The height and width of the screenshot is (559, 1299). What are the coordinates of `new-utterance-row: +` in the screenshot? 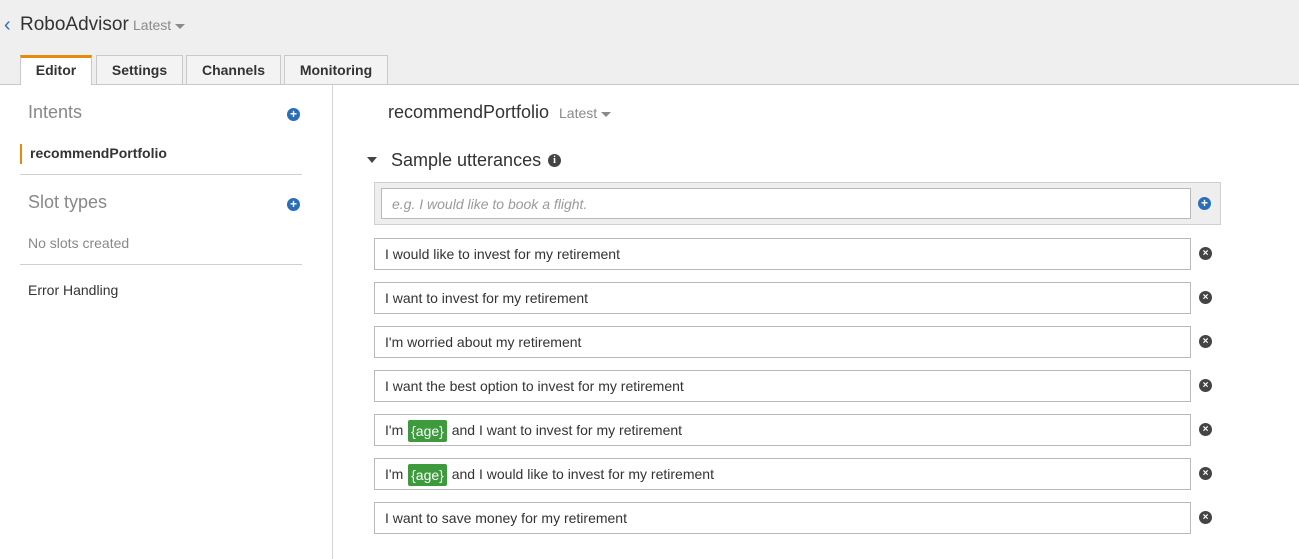 It's located at (797, 203).